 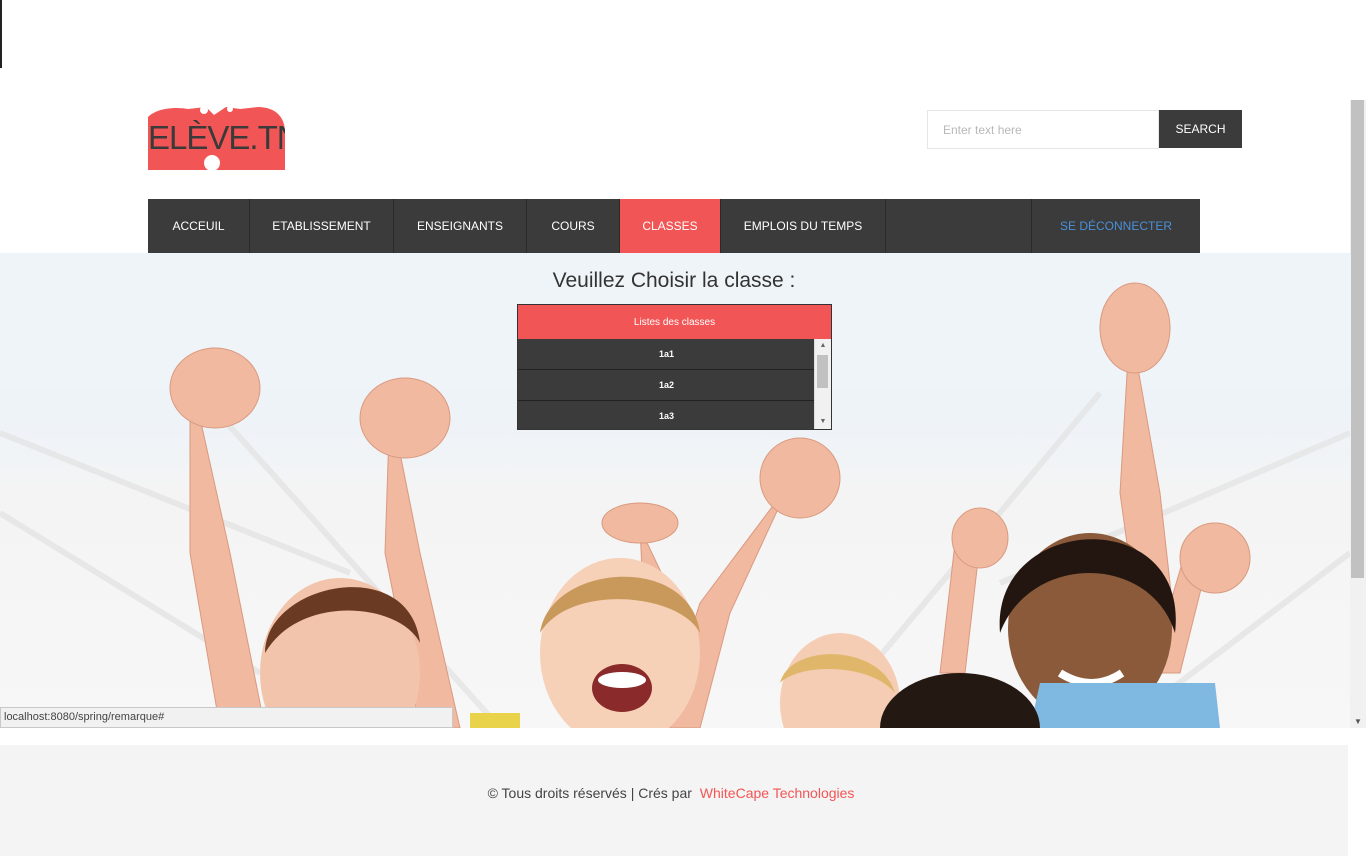 I want to click on site-logo: ELÈVE.TN, so click(x=216, y=138).